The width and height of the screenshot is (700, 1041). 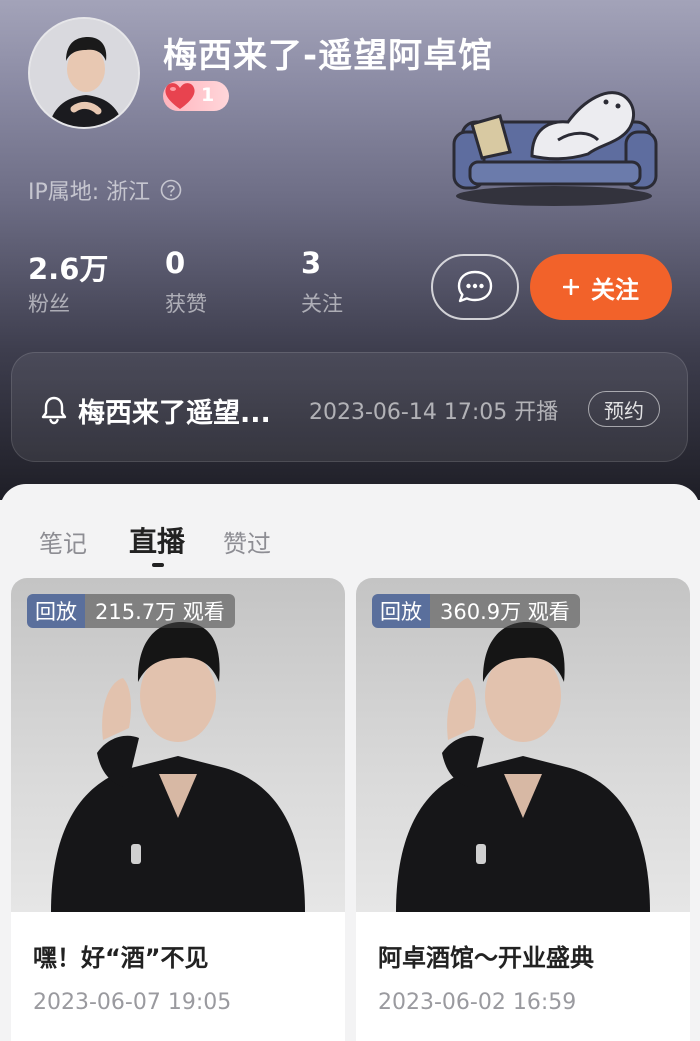 I want to click on avatar, so click(x=84, y=73).